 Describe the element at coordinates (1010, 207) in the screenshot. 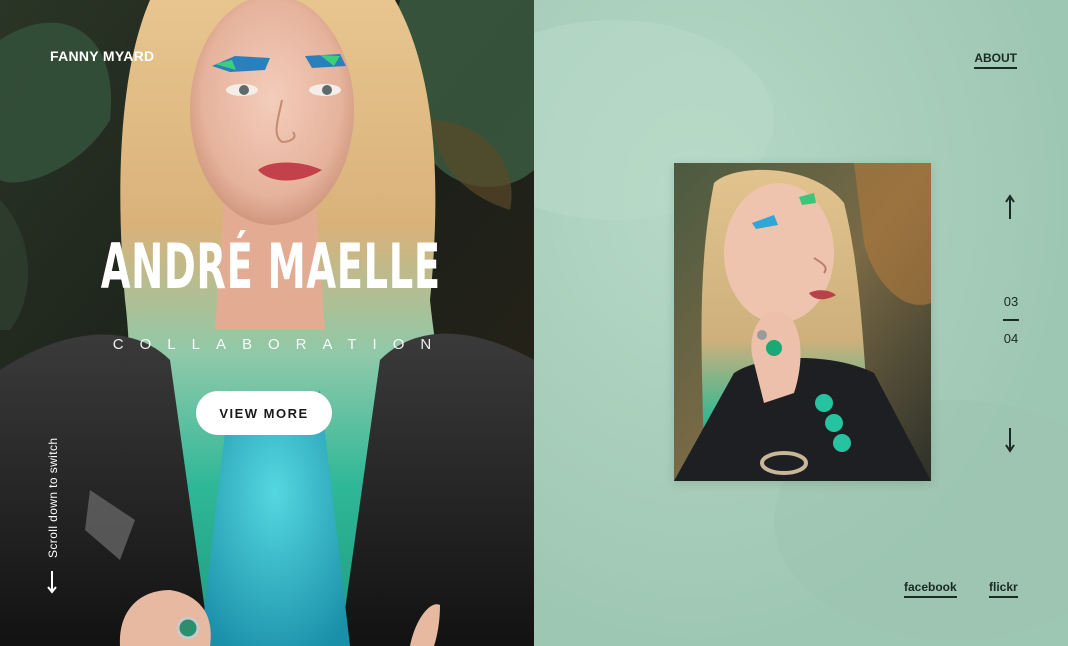

I see `arrow-up-icon` at that location.